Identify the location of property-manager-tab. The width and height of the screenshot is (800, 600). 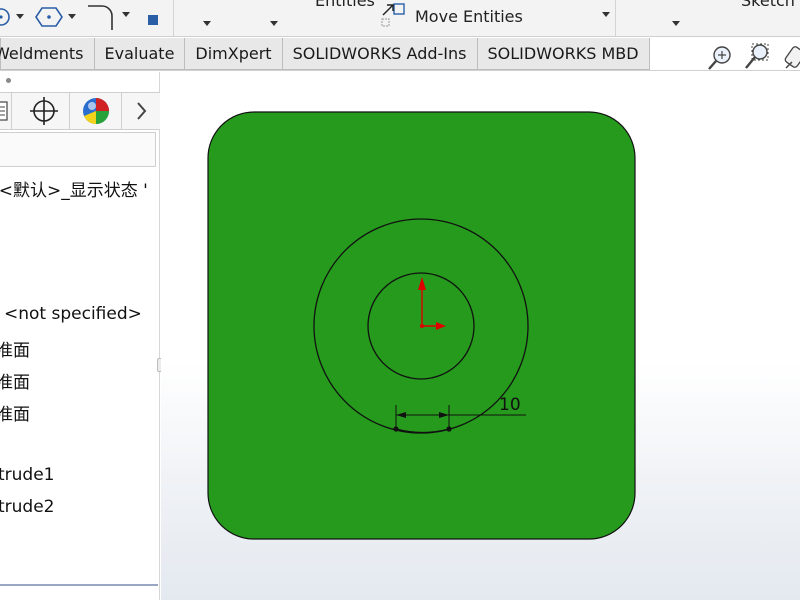
(6, 111).